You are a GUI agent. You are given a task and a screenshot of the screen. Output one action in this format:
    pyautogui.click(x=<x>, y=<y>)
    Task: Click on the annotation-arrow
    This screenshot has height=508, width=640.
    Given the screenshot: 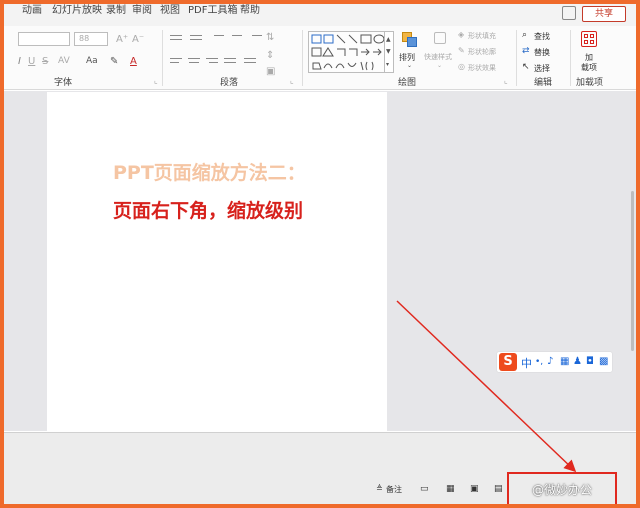 What is the action you would take?
    pyautogui.click(x=486, y=386)
    